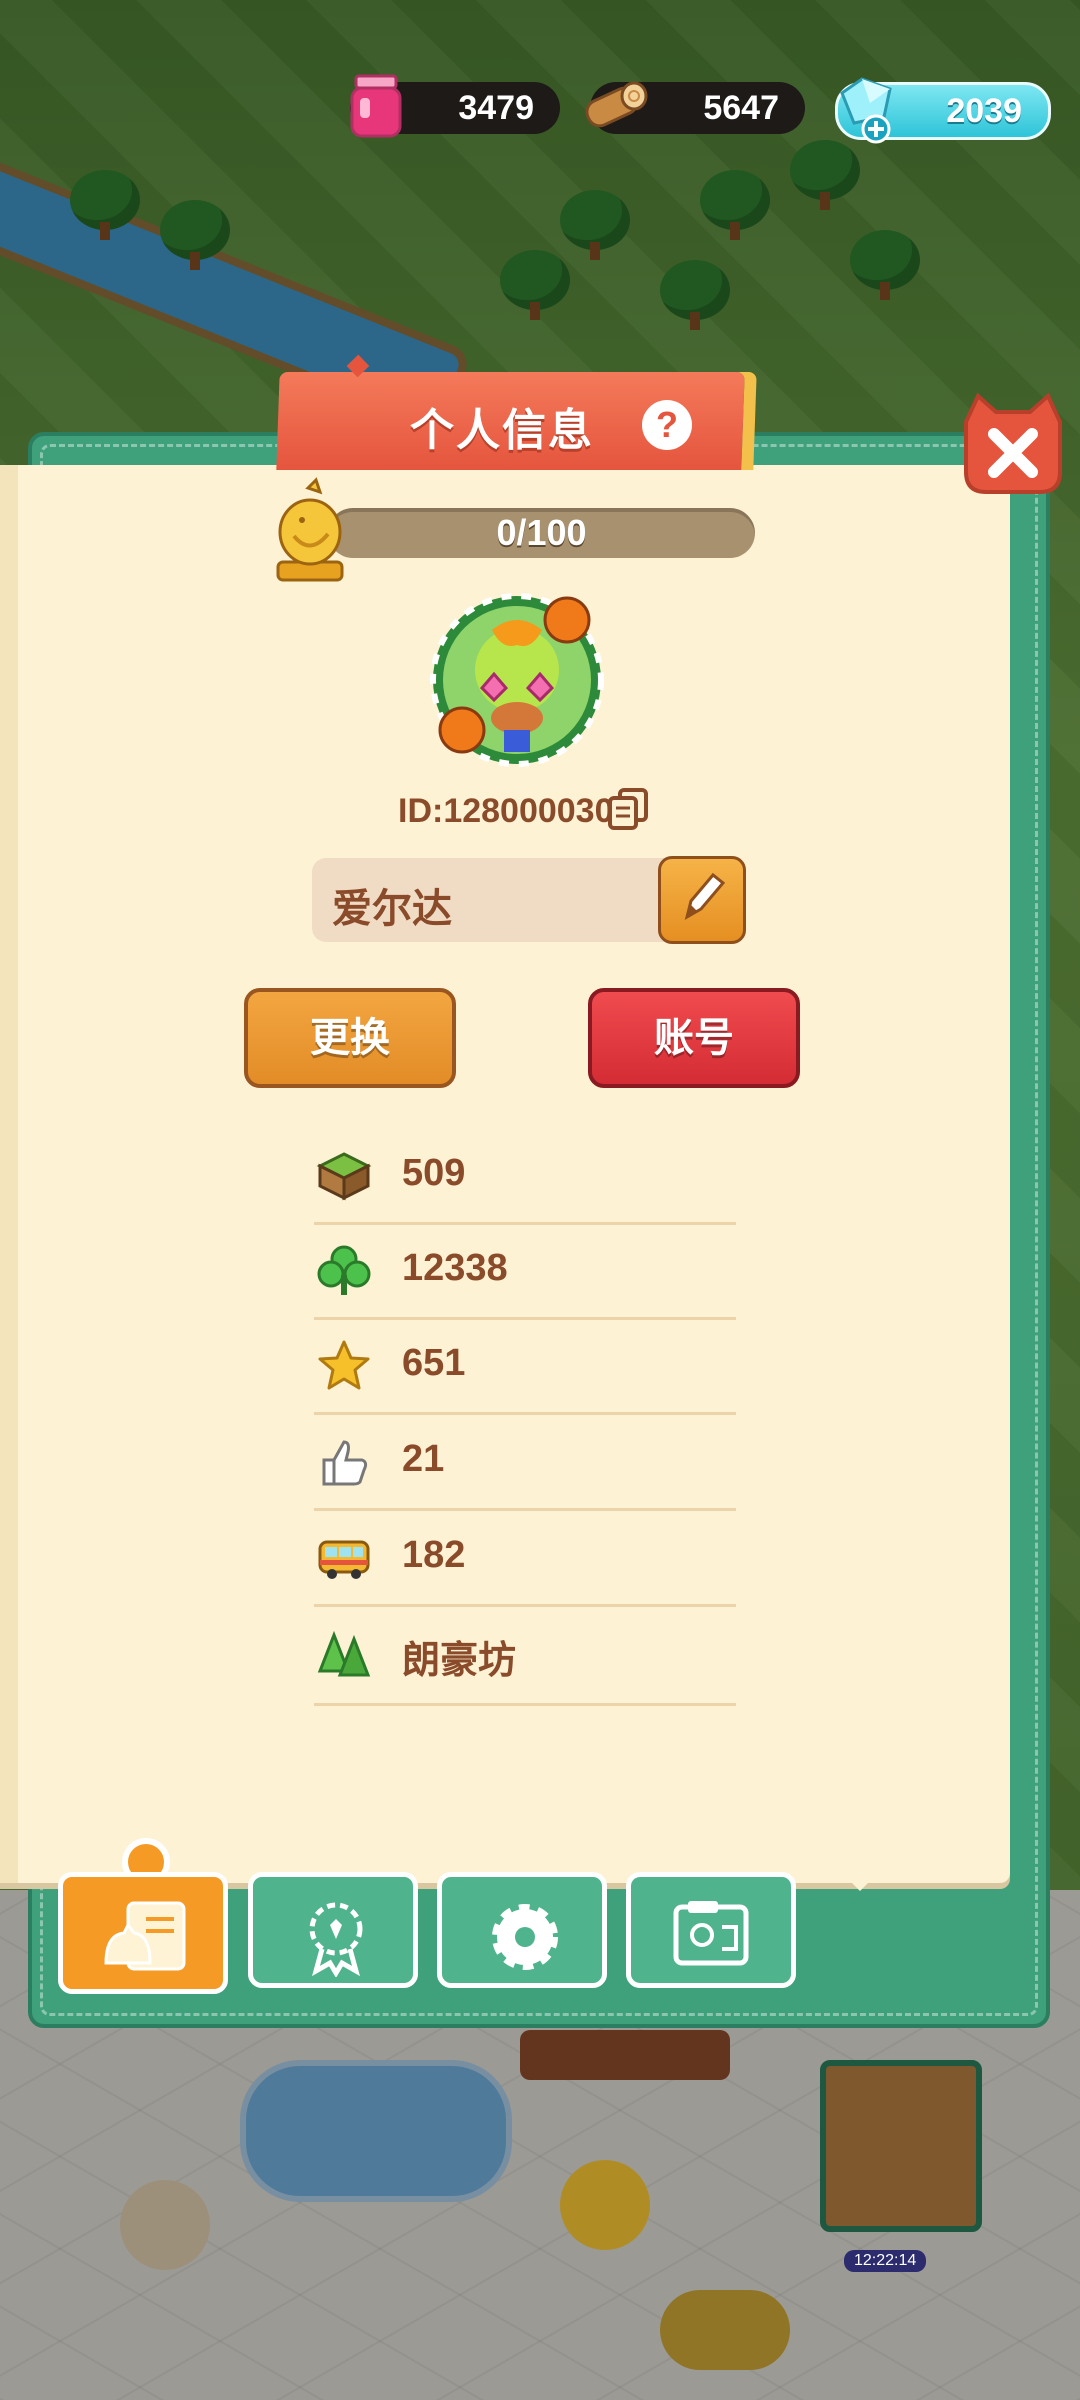  Describe the element at coordinates (984, 110) in the screenshot. I see `gem-value: 2039` at that location.